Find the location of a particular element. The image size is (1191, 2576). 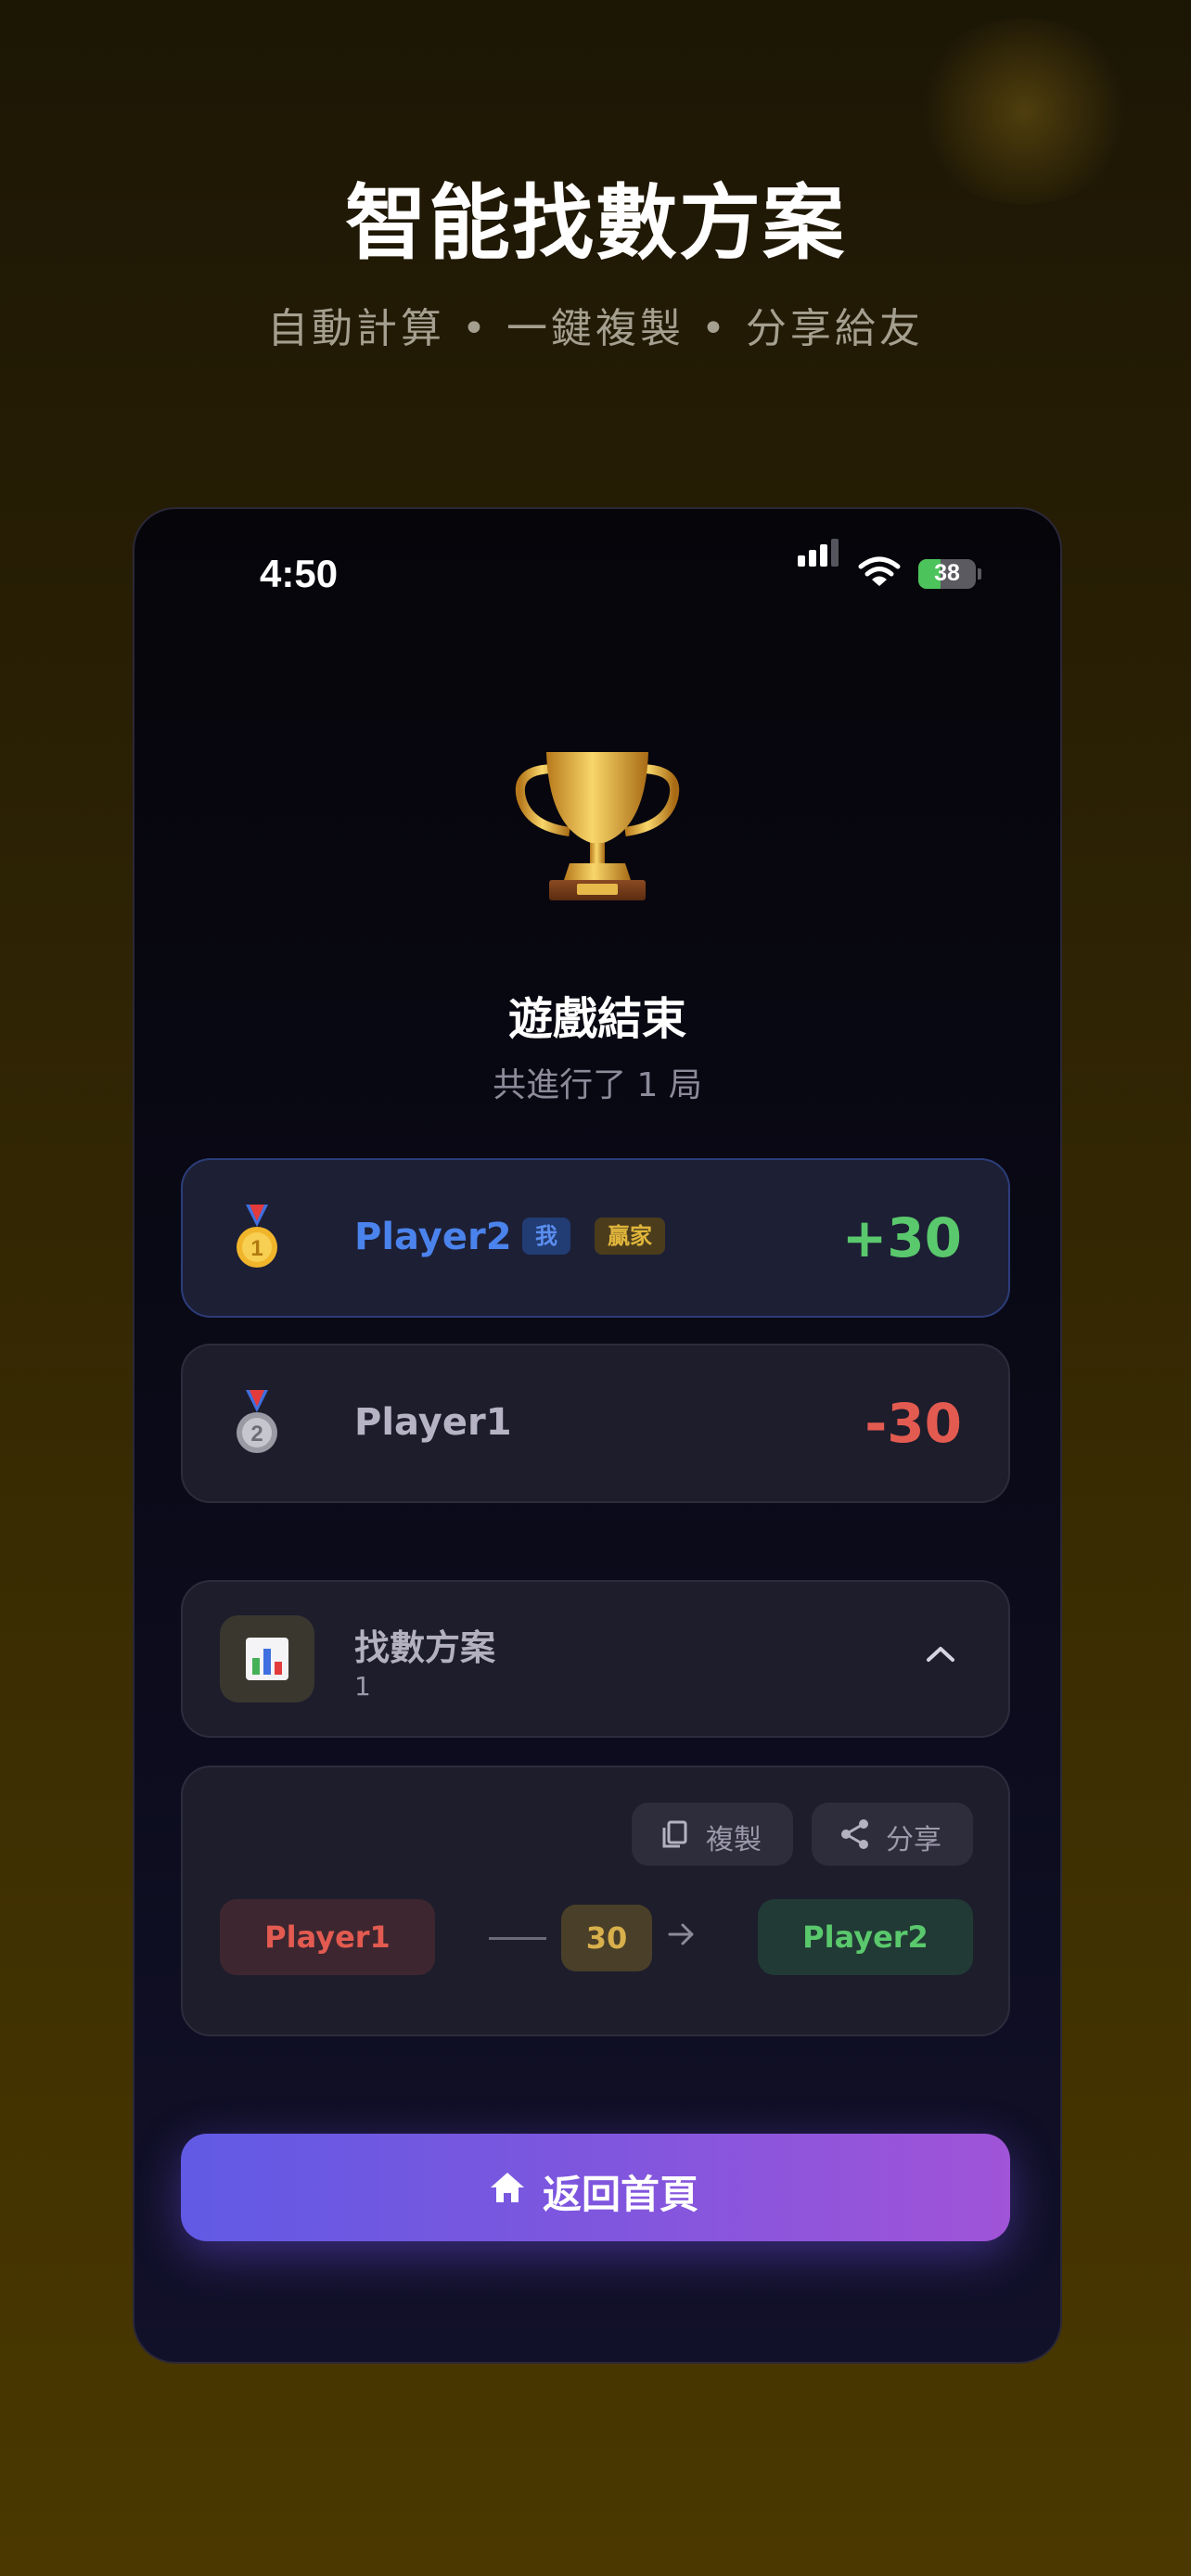

gold-medal-icon: 1 is located at coordinates (257, 1237).